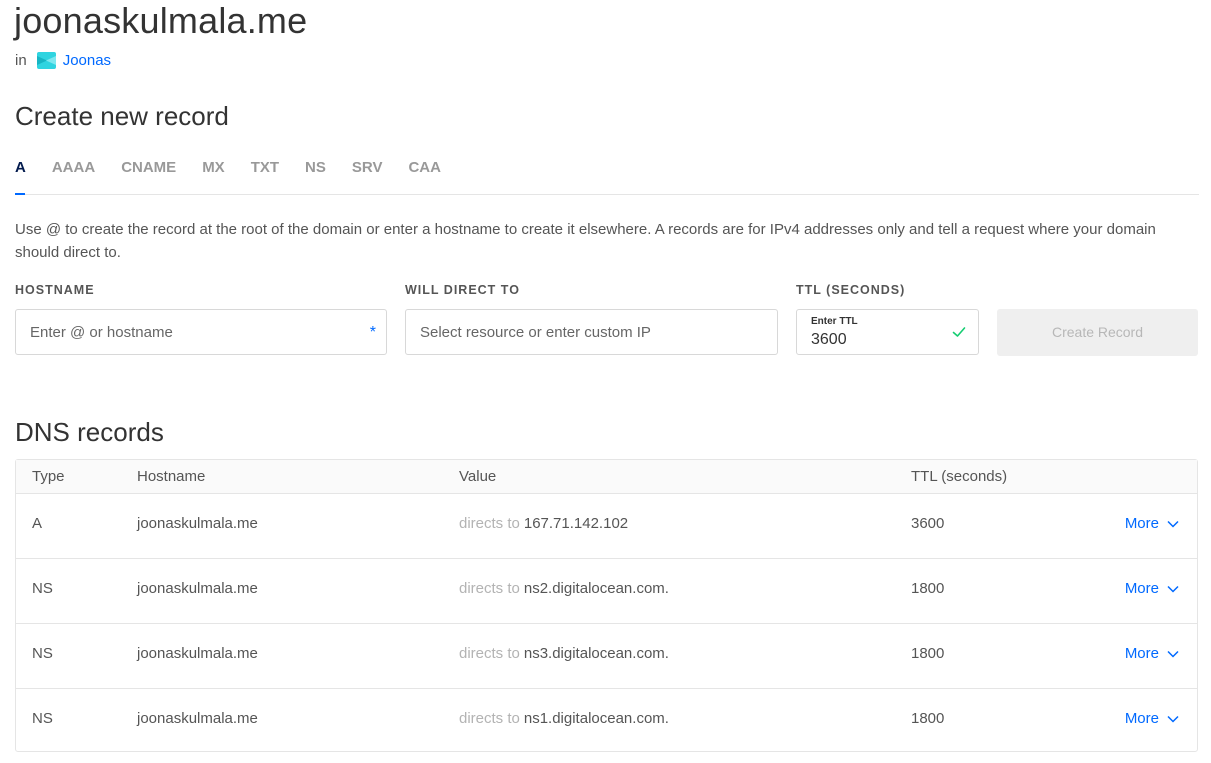 This screenshot has width=1211, height=763. What do you see at coordinates (462, 290) in the screenshot?
I see `direct-to-label: WILL DIRECT TO` at bounding box center [462, 290].